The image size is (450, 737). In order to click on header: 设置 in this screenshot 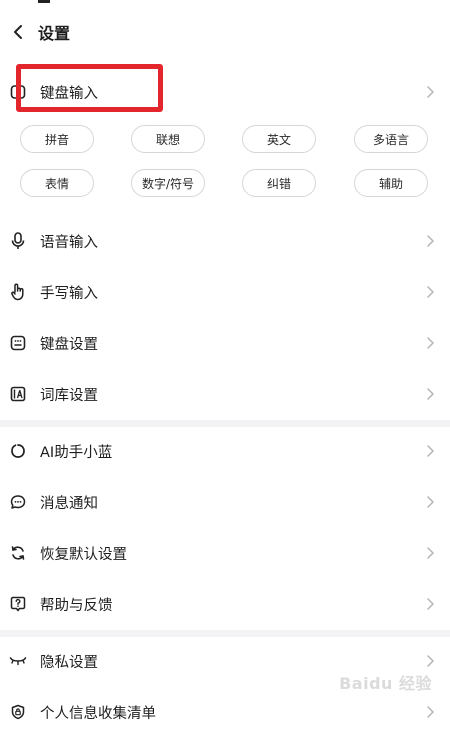, I will do `click(225, 32)`.